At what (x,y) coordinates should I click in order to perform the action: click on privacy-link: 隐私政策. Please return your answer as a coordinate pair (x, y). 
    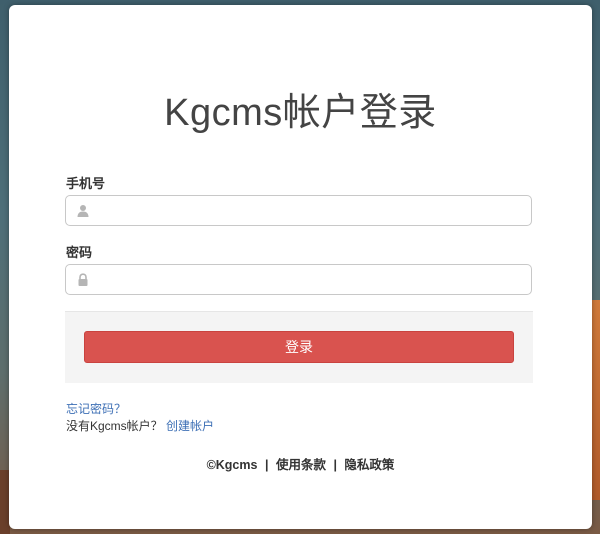
    Looking at the image, I should click on (369, 465).